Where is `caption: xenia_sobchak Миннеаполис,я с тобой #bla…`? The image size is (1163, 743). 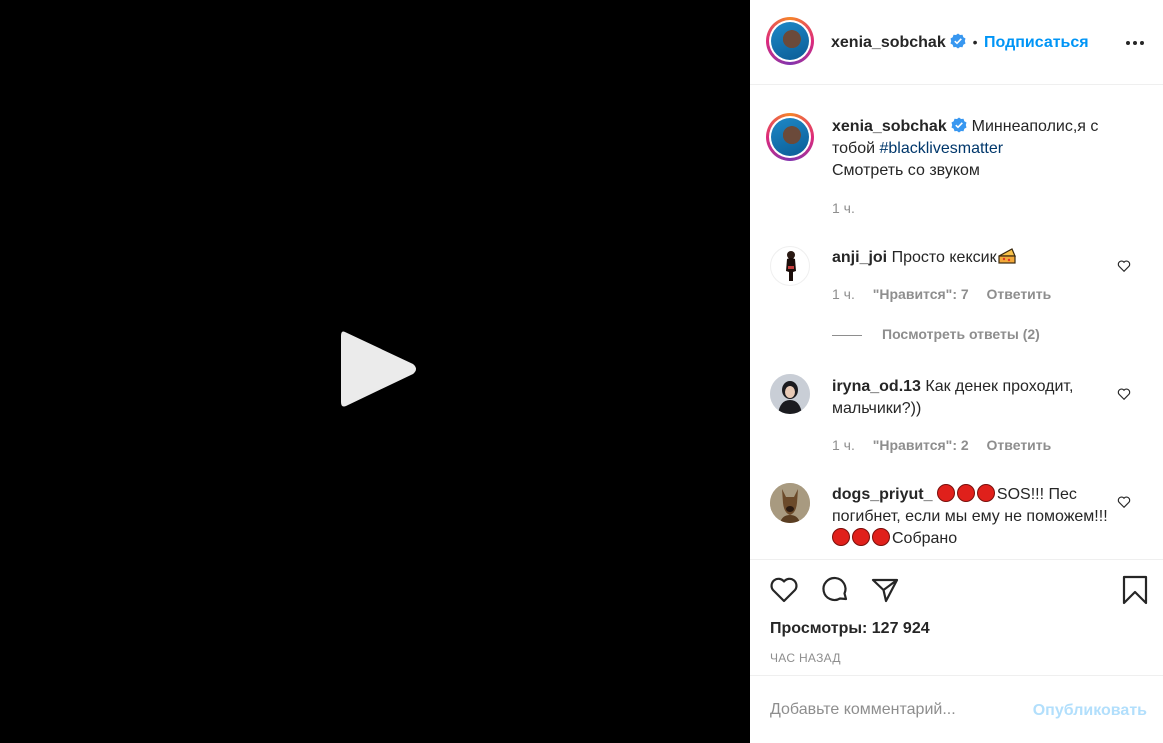 caption: xenia_sobchak Миннеаполис,я с тобой #bla… is located at coordinates (977, 149).